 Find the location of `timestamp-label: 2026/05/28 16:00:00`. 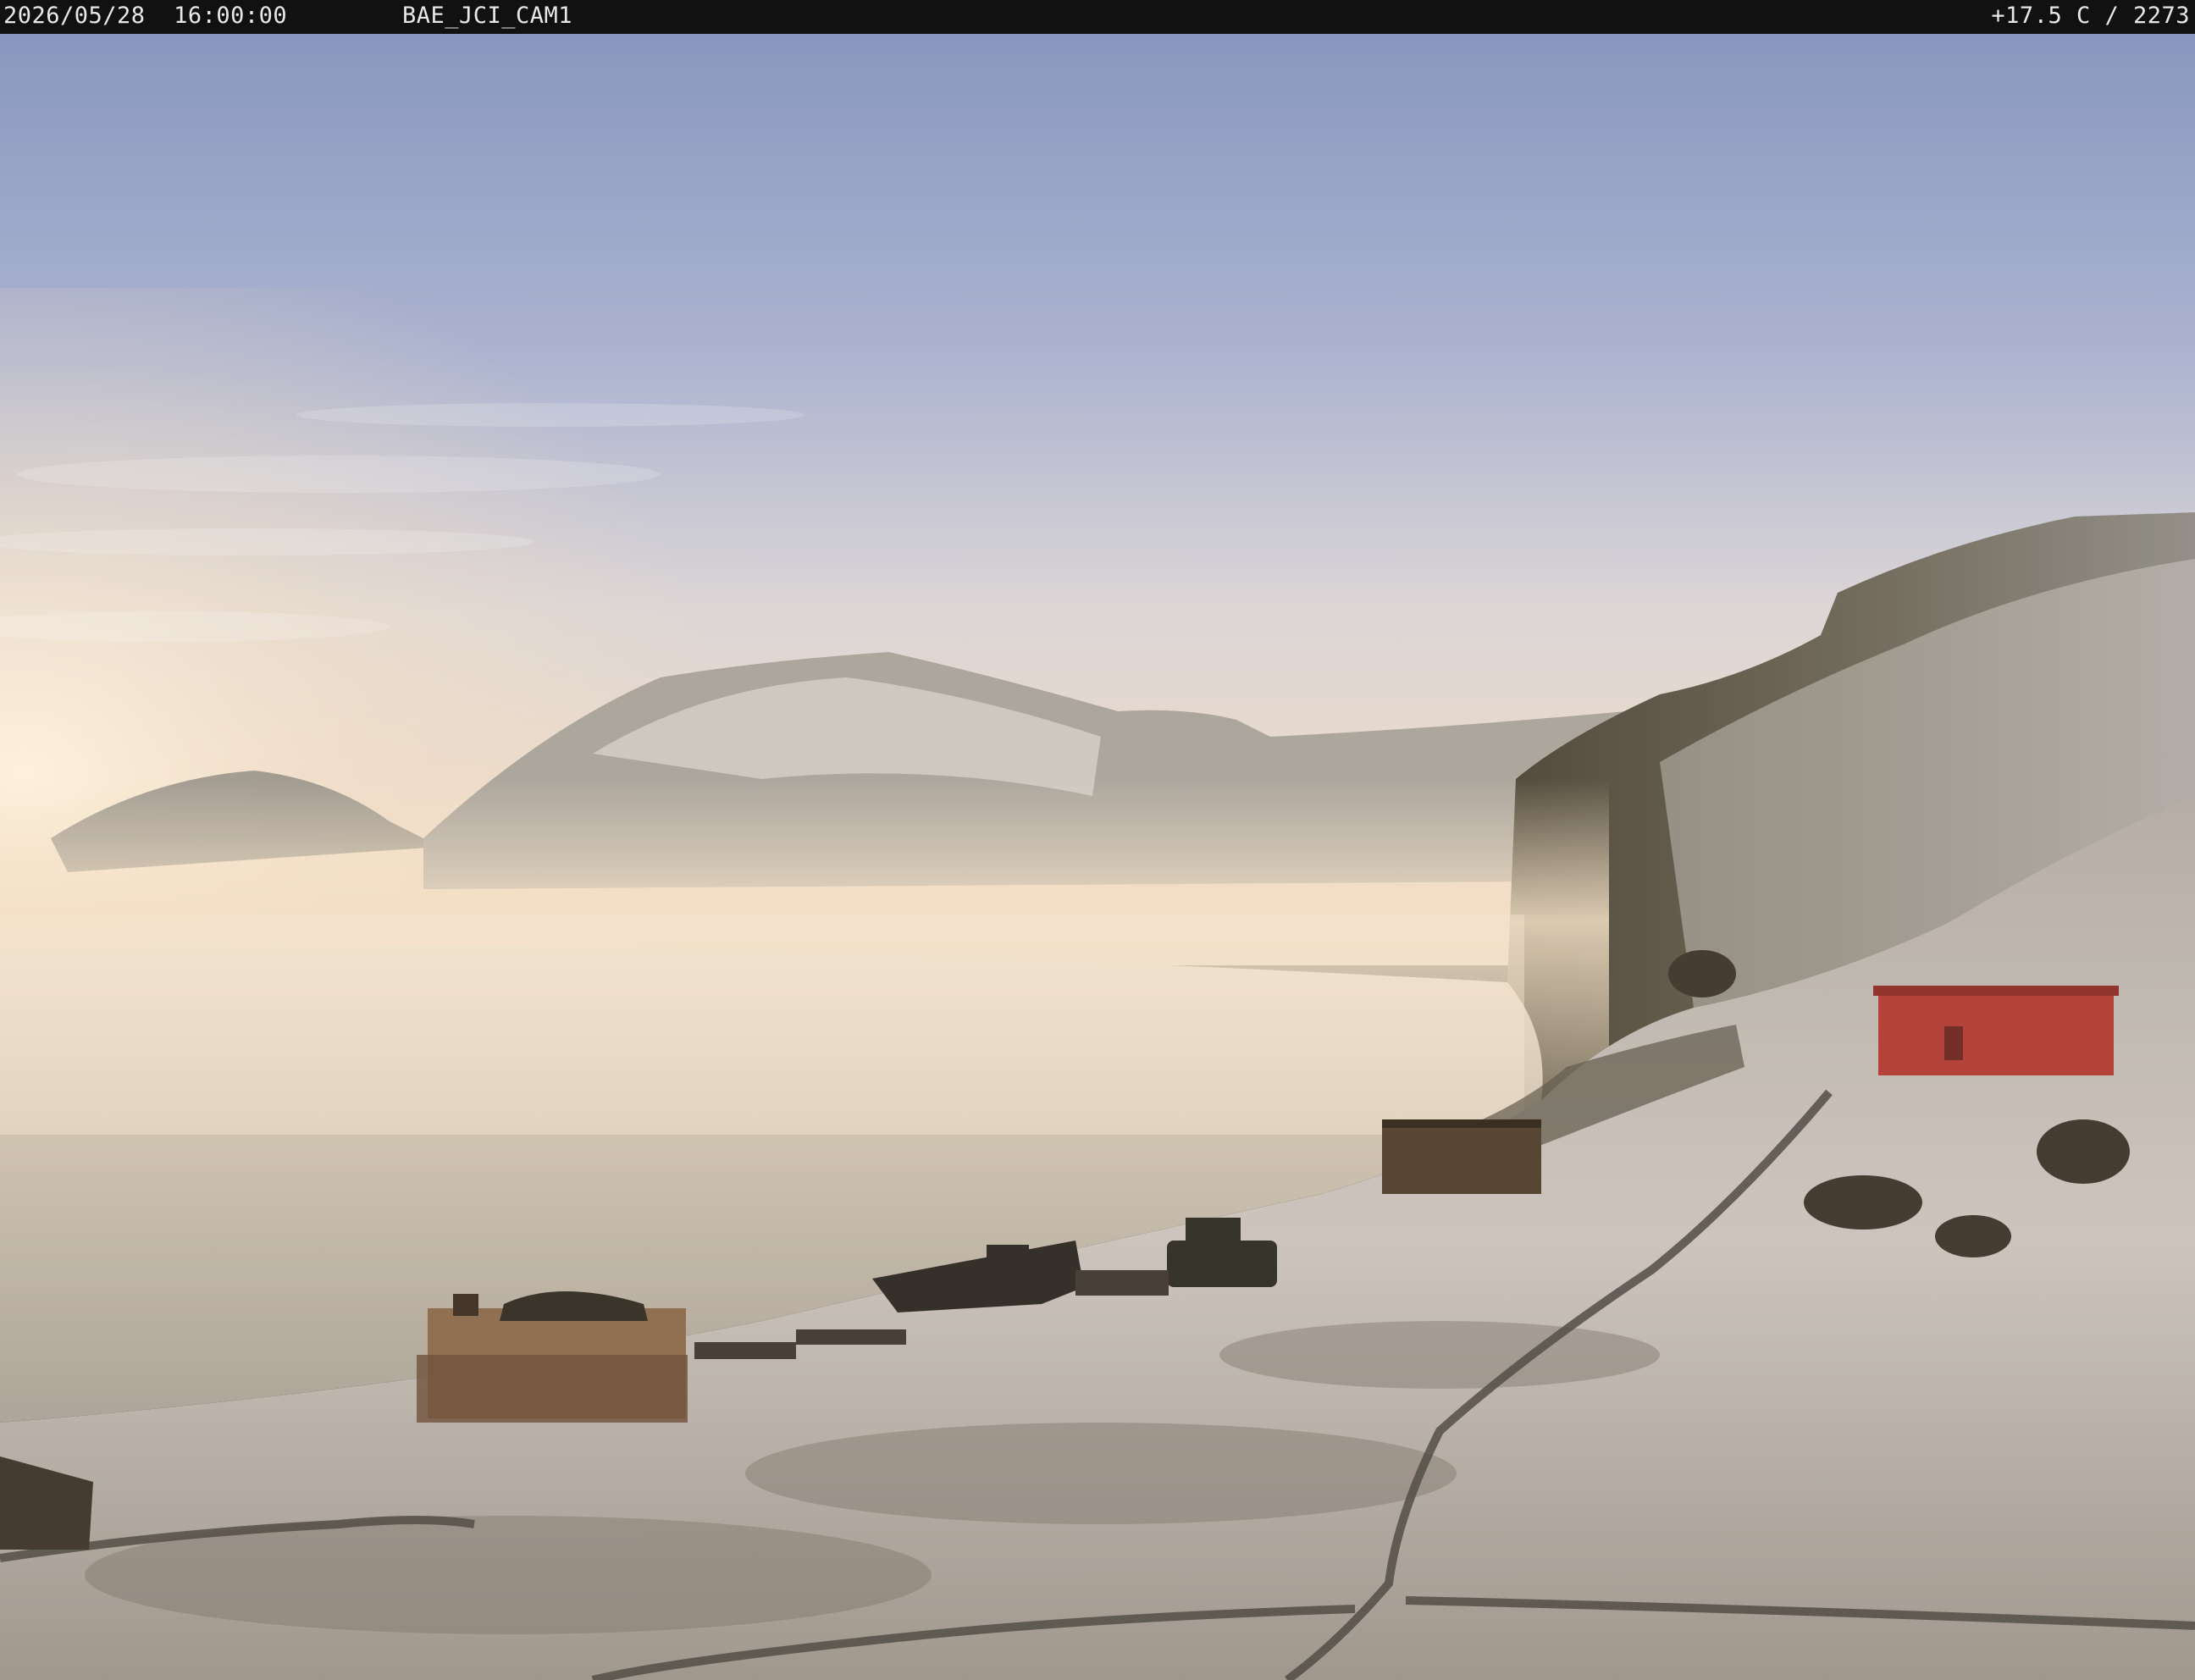

timestamp-label: 2026/05/28 16:00:00 is located at coordinates (145, 16).